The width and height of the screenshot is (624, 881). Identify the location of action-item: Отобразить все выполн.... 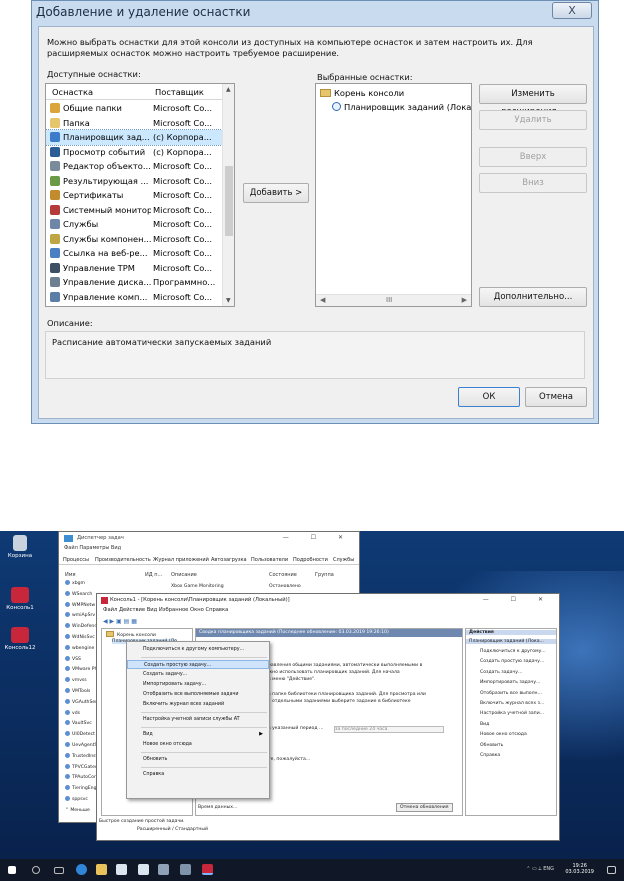
(511, 693).